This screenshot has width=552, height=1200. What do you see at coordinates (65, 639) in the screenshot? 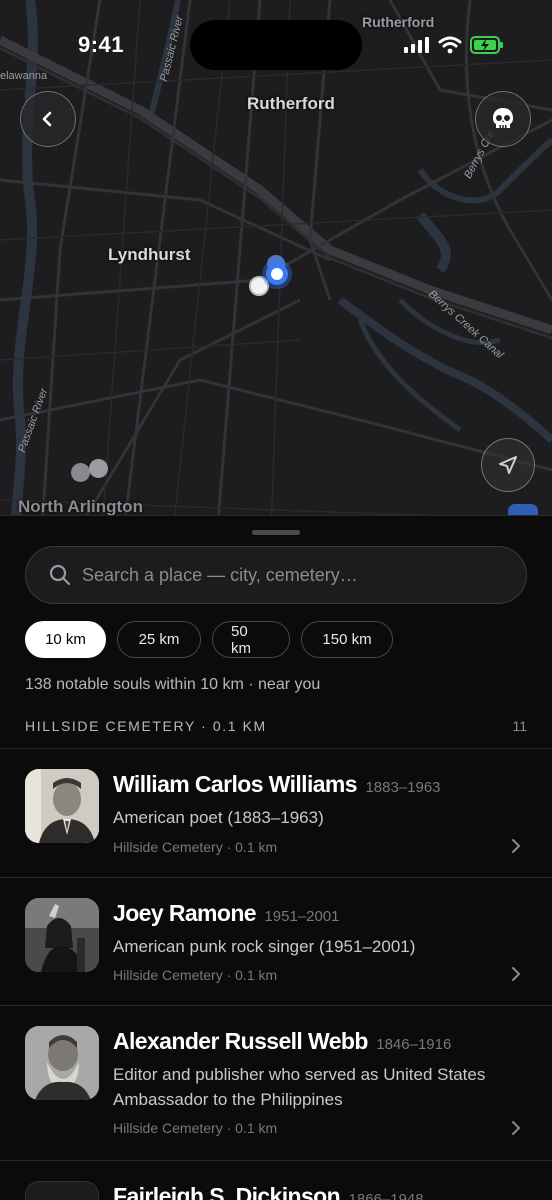
I see `chip-10-km: 10 km` at bounding box center [65, 639].